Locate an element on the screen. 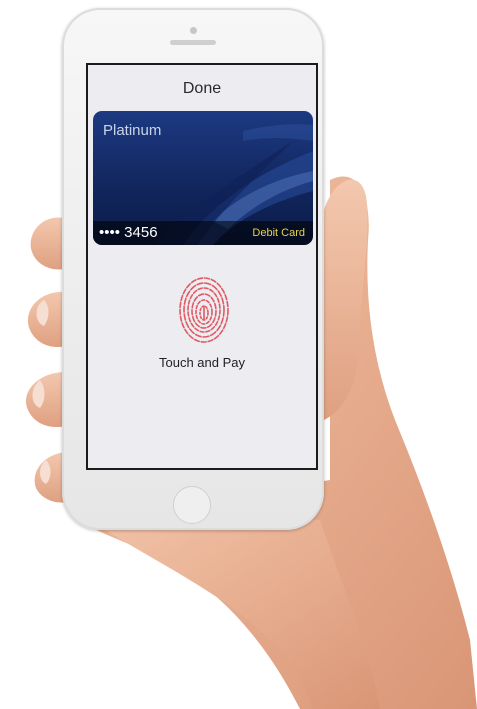 This screenshot has width=477, height=709. card-bottom-strip: •••• 3456 Debit Card is located at coordinates (203, 233).